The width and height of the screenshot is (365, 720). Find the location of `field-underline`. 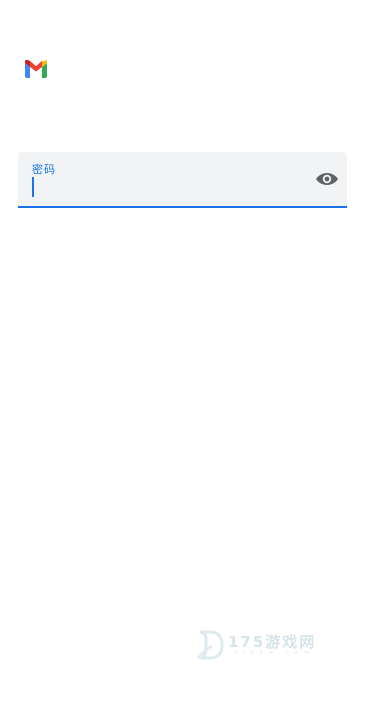

field-underline is located at coordinates (182, 207).